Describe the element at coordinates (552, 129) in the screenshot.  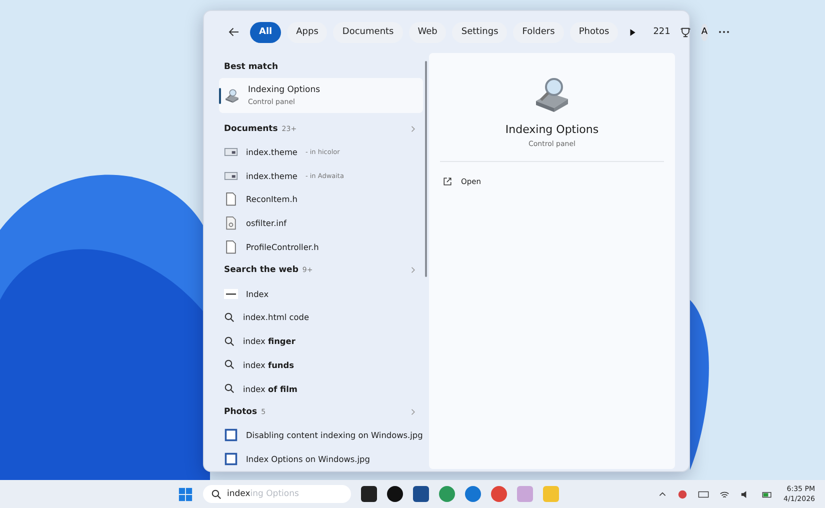
I see `preview-title: Indexing Options` at that location.